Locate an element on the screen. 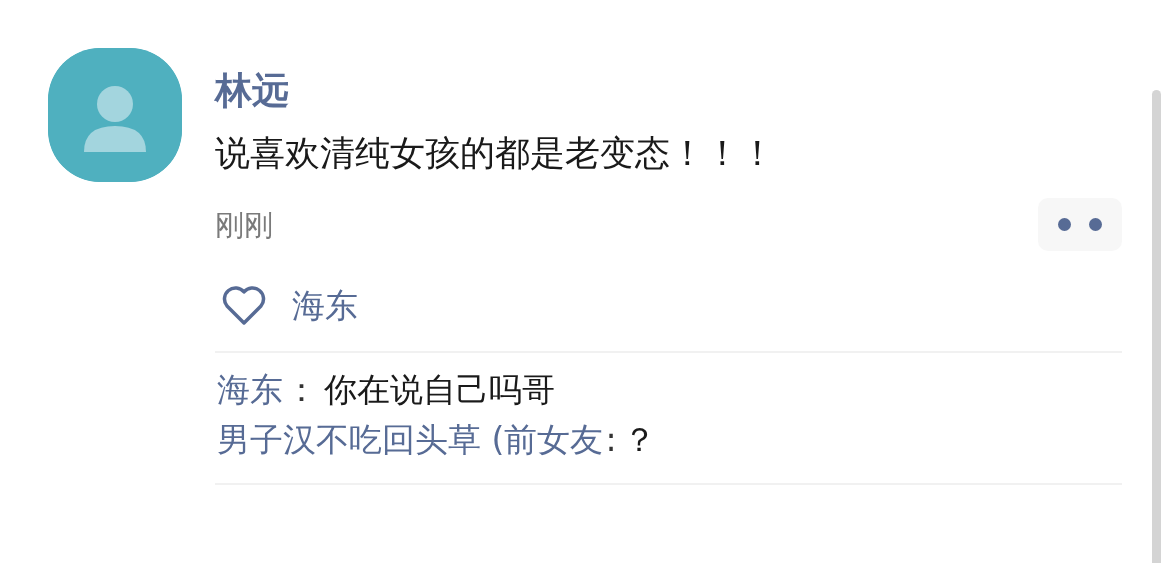  scrollbar is located at coordinates (1156, 326).